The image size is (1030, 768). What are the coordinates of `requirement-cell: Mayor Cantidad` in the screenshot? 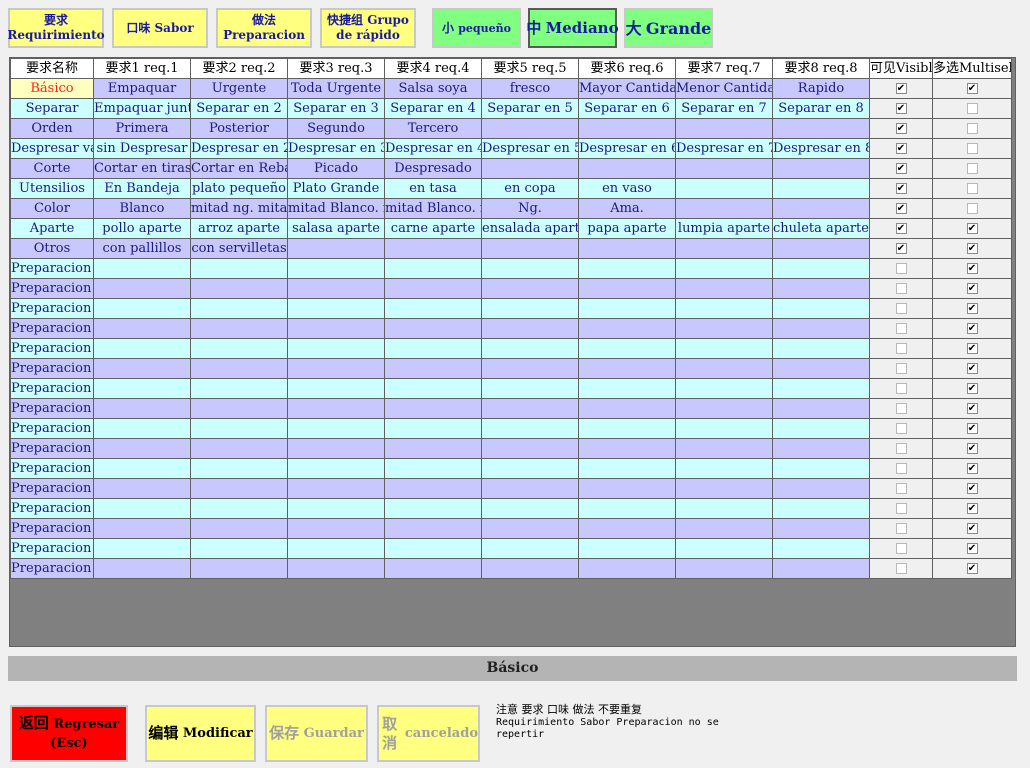 It's located at (627, 88).